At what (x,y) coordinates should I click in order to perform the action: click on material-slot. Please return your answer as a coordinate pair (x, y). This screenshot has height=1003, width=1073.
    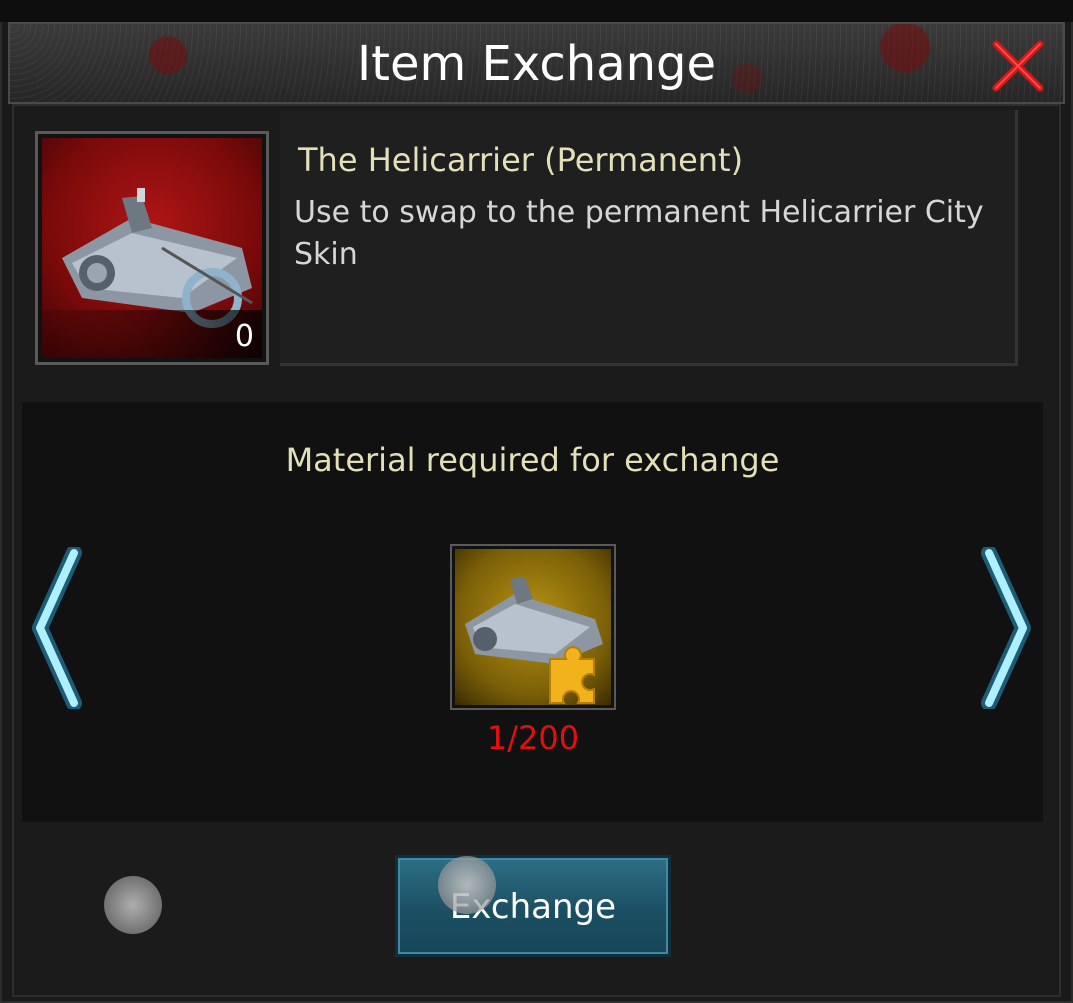
    Looking at the image, I should click on (533, 627).